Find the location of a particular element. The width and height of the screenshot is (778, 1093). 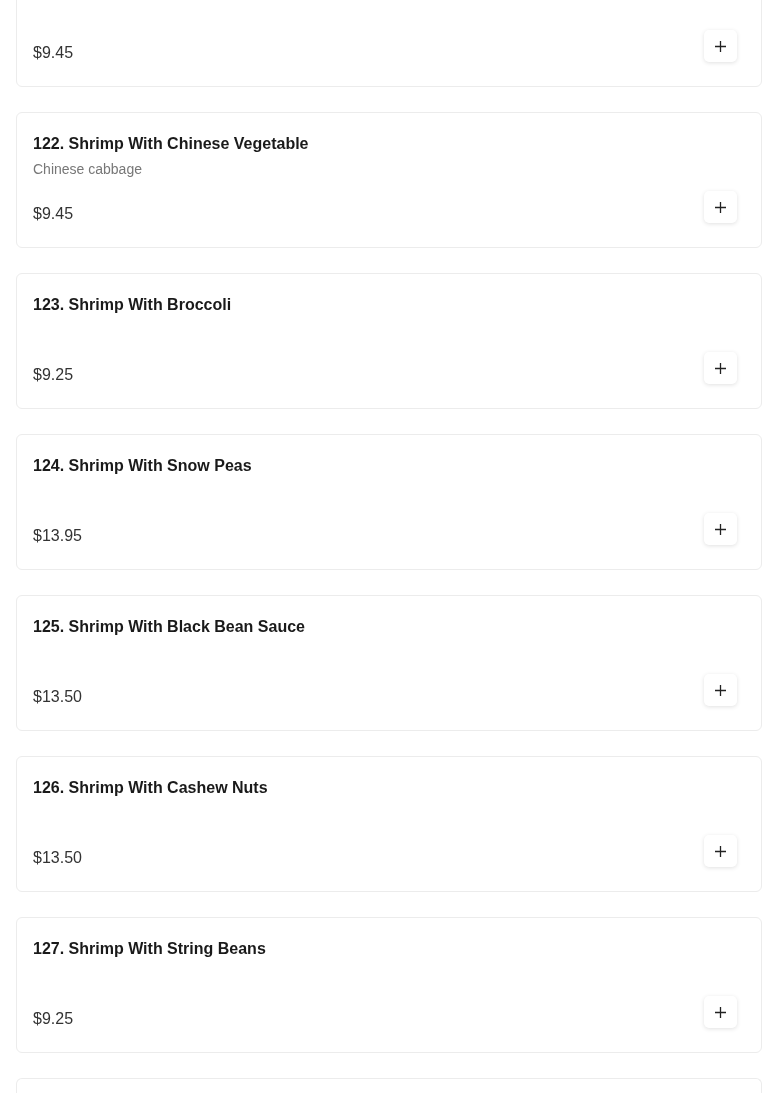

item-description: Chinese cabbage is located at coordinates (87, 169).